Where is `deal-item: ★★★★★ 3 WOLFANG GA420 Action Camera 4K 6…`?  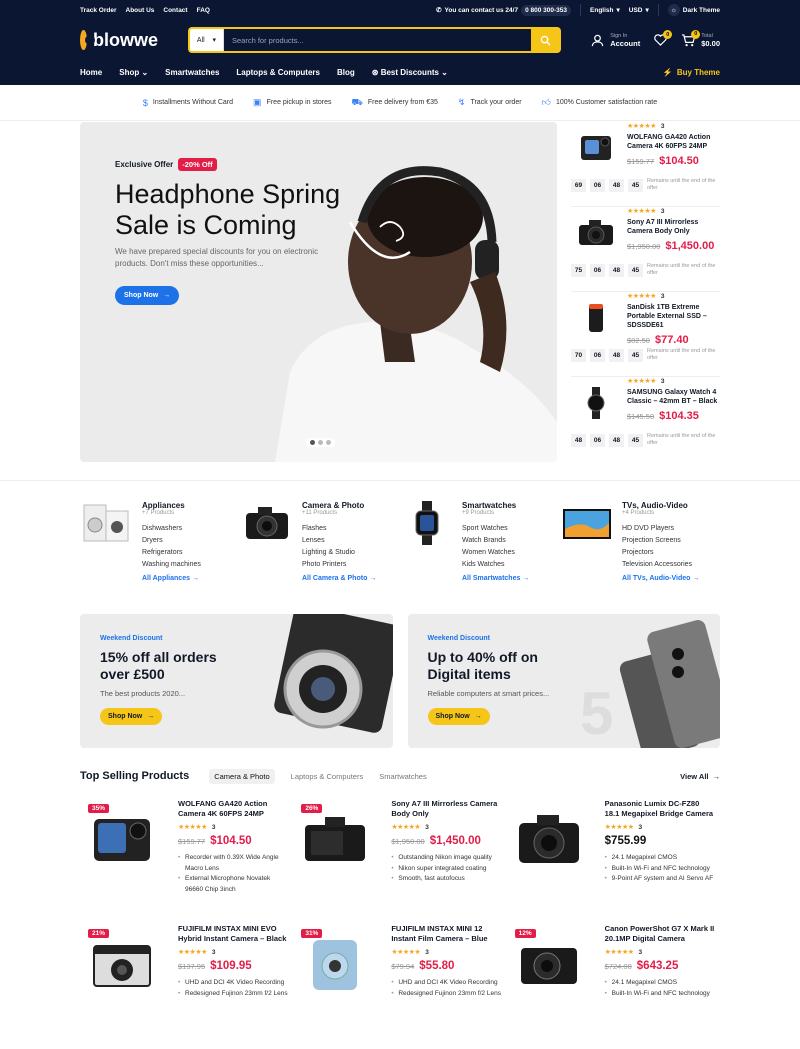
deal-item: ★★★★★ 3 WOLFANG GA420 Action Camera 4K 6… is located at coordinates (646, 165).